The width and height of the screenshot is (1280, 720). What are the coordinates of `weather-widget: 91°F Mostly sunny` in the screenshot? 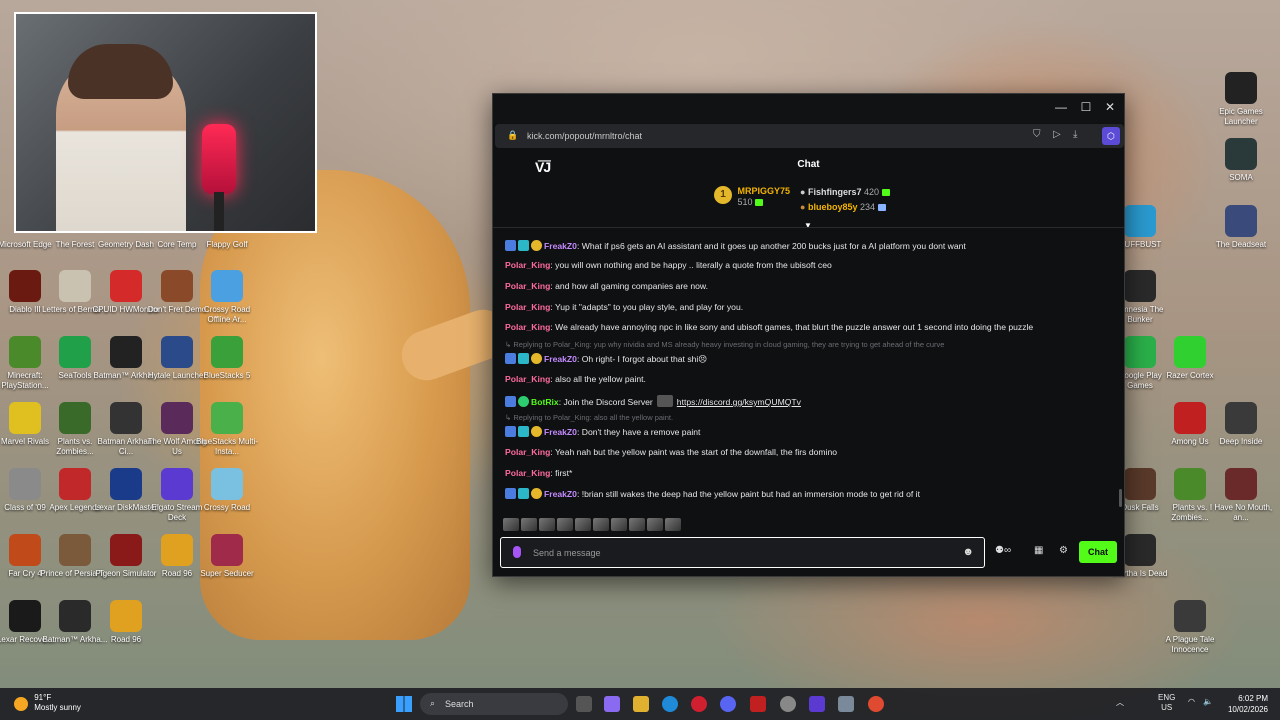 It's located at (47, 704).